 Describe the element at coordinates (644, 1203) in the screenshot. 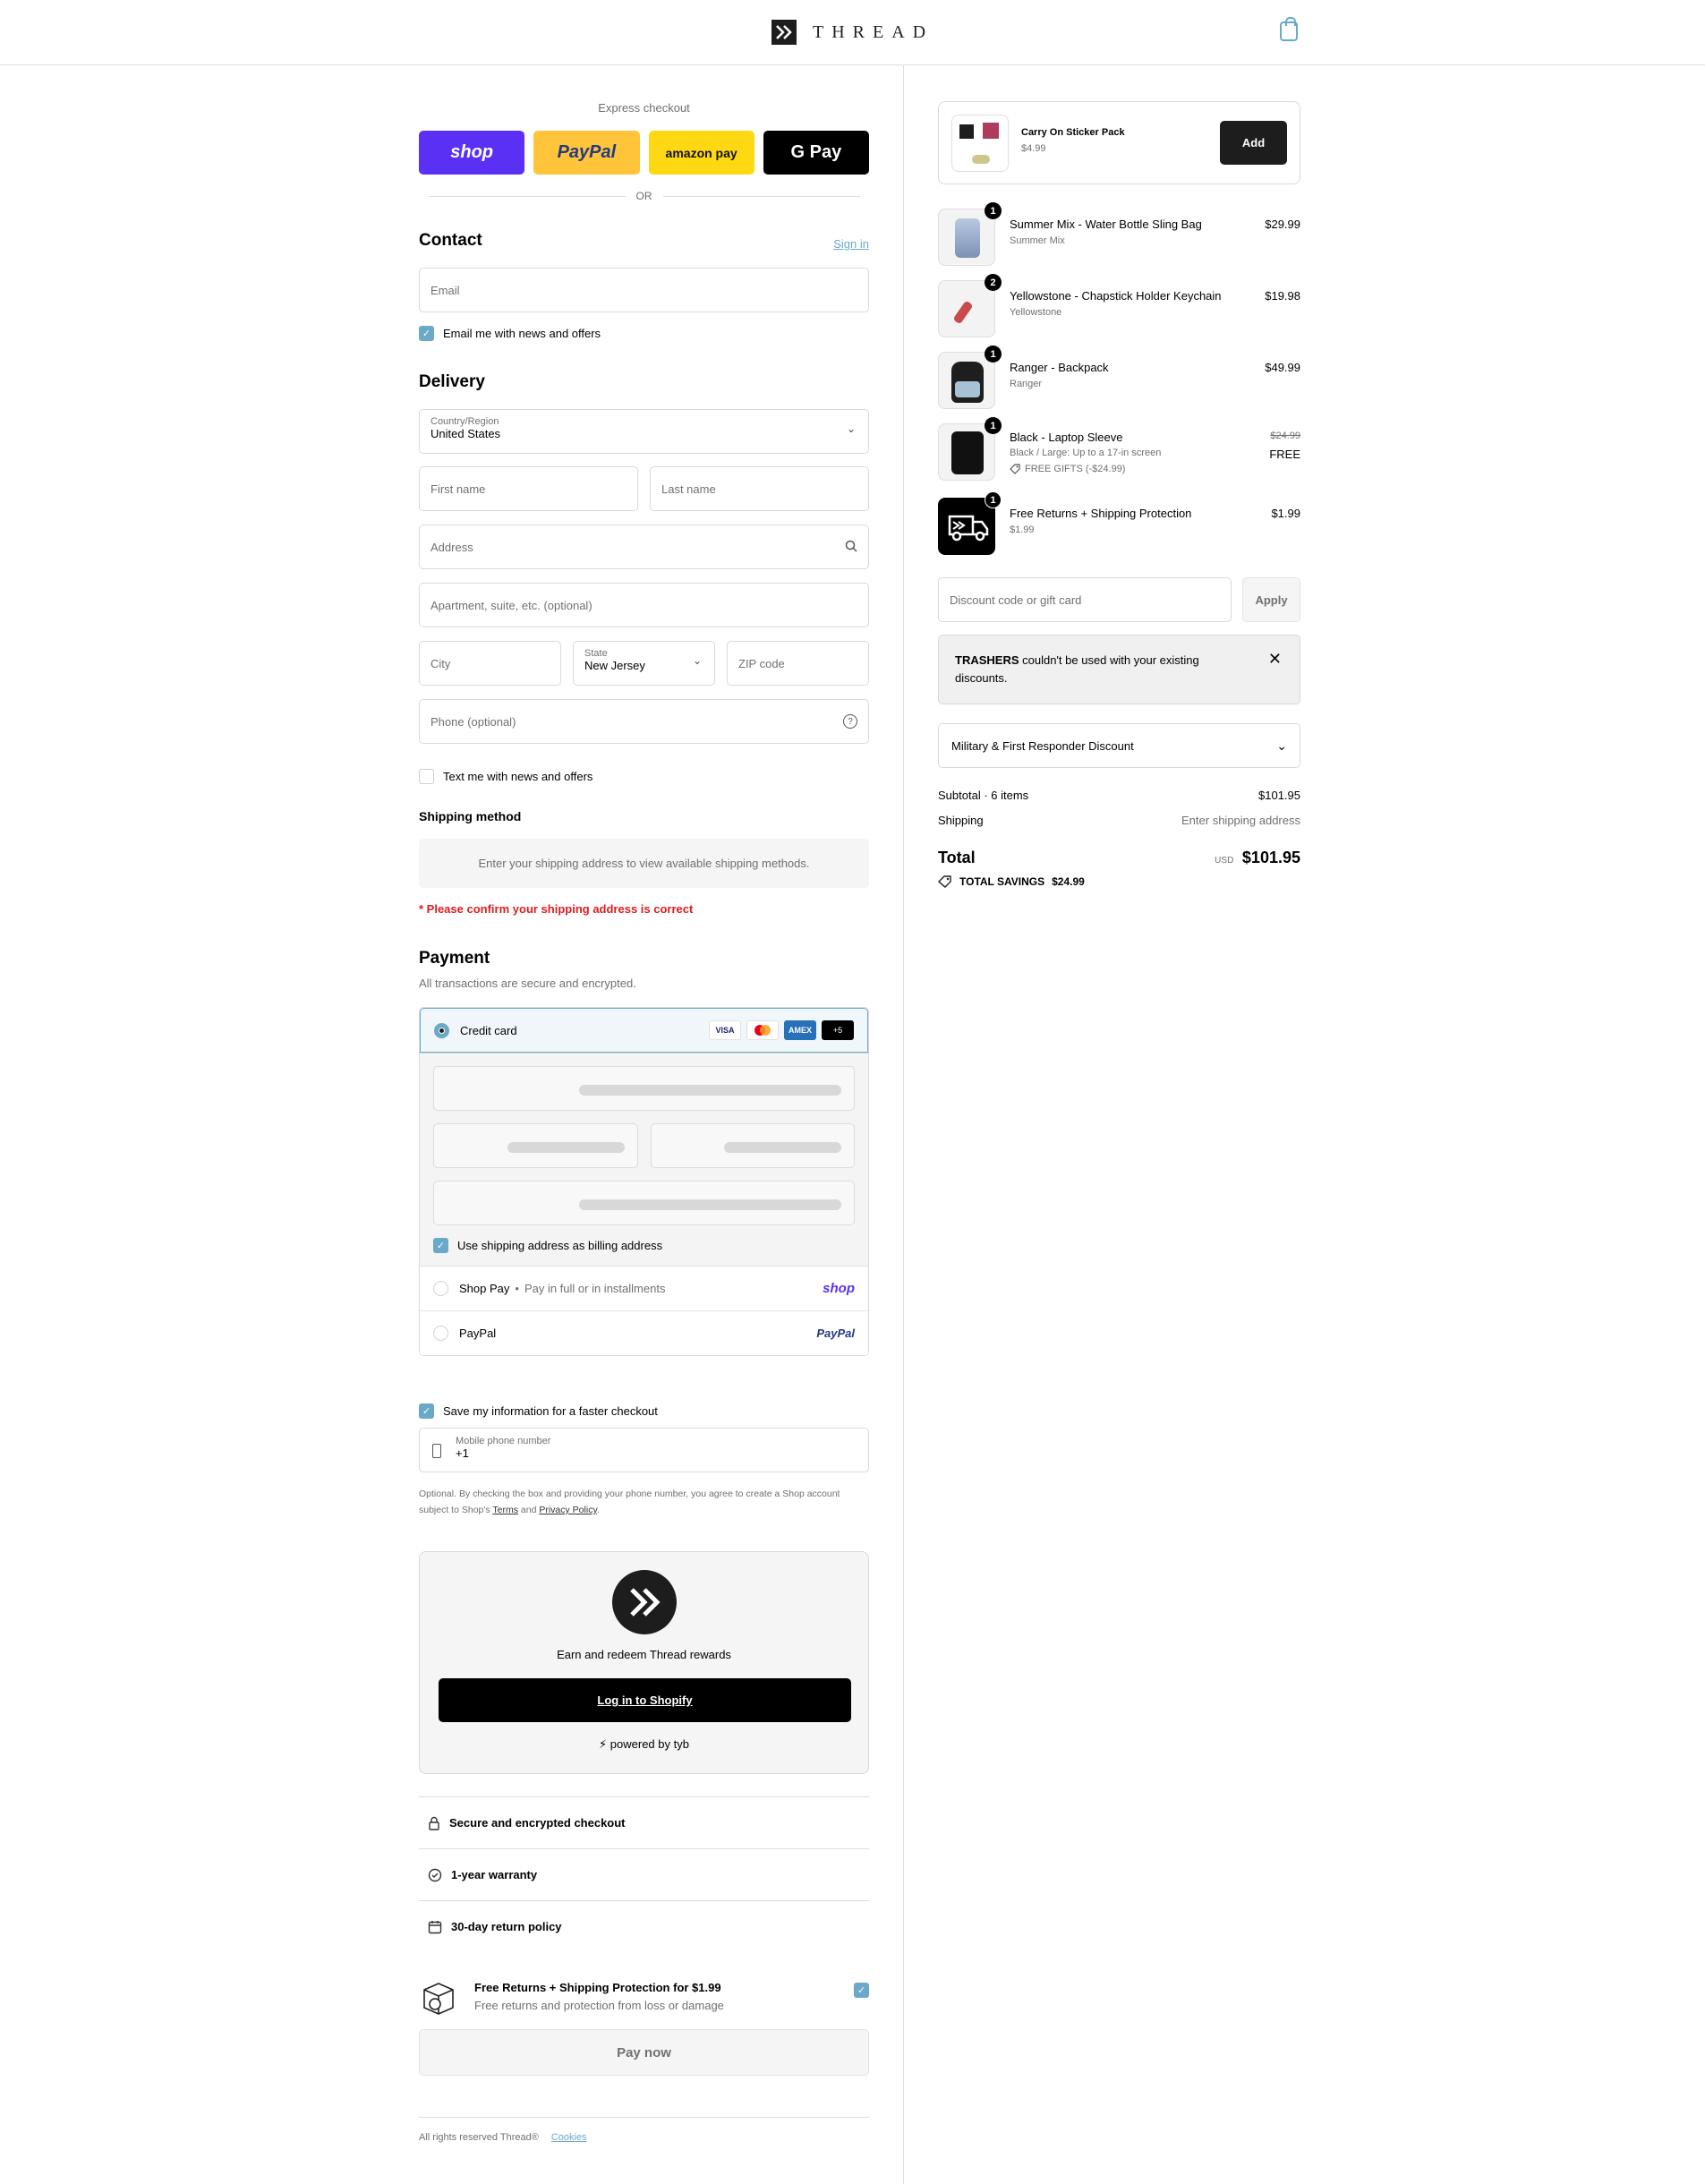

I see `name-on-card-field` at that location.